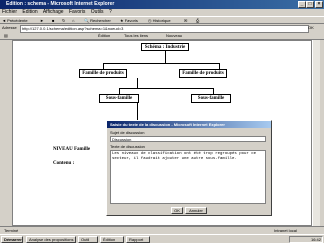 The image size is (324, 243). Describe the element at coordinates (174, 36) in the screenshot. I see `nav-item-new: Nouveau` at that location.